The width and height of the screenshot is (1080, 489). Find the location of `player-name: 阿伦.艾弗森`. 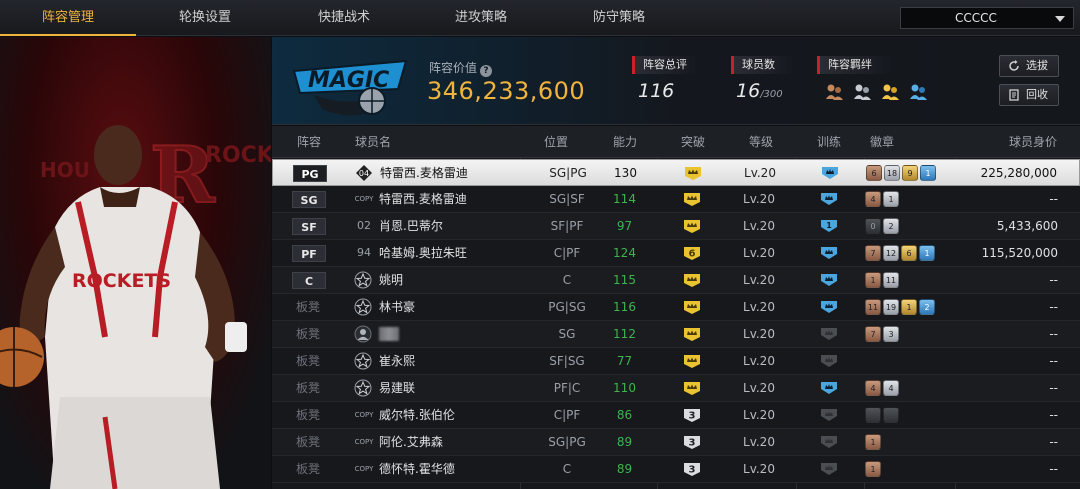

player-name: 阿伦.艾弗森 is located at coordinates (411, 442).